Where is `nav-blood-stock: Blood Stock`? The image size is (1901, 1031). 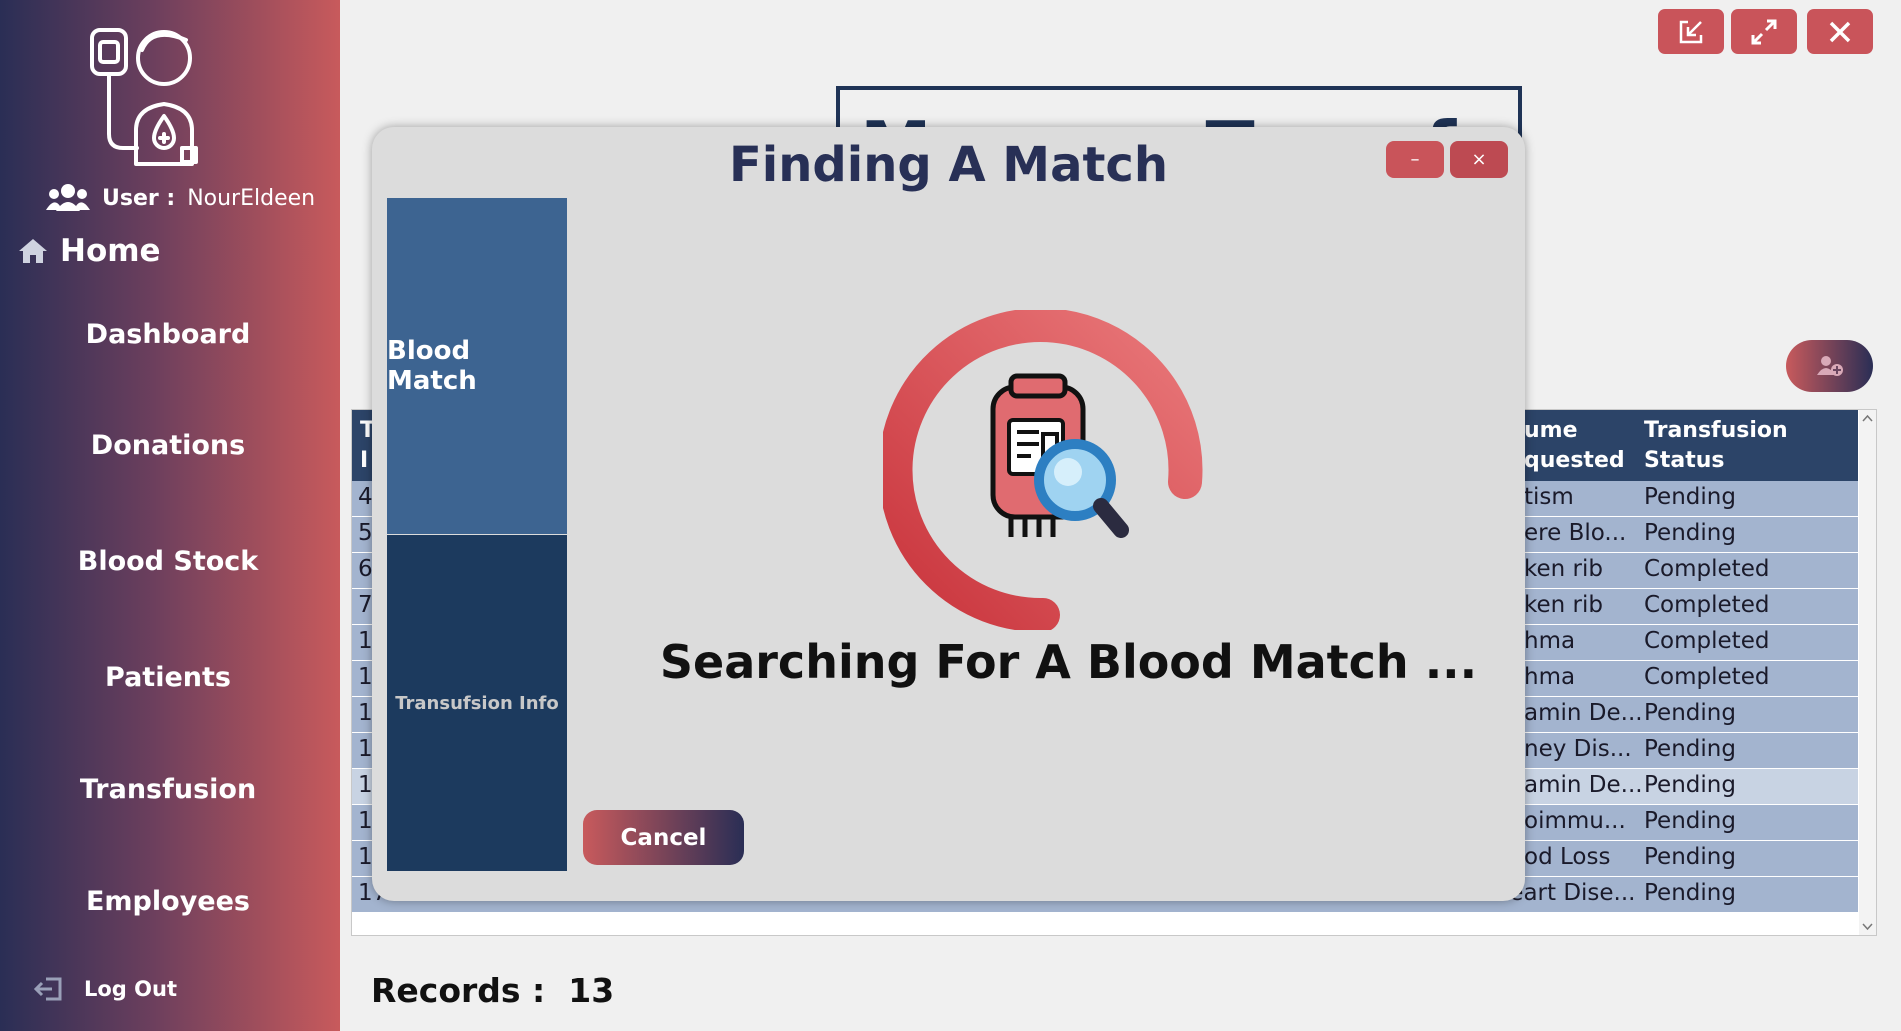
nav-blood-stock: Blood Stock is located at coordinates (168, 561).